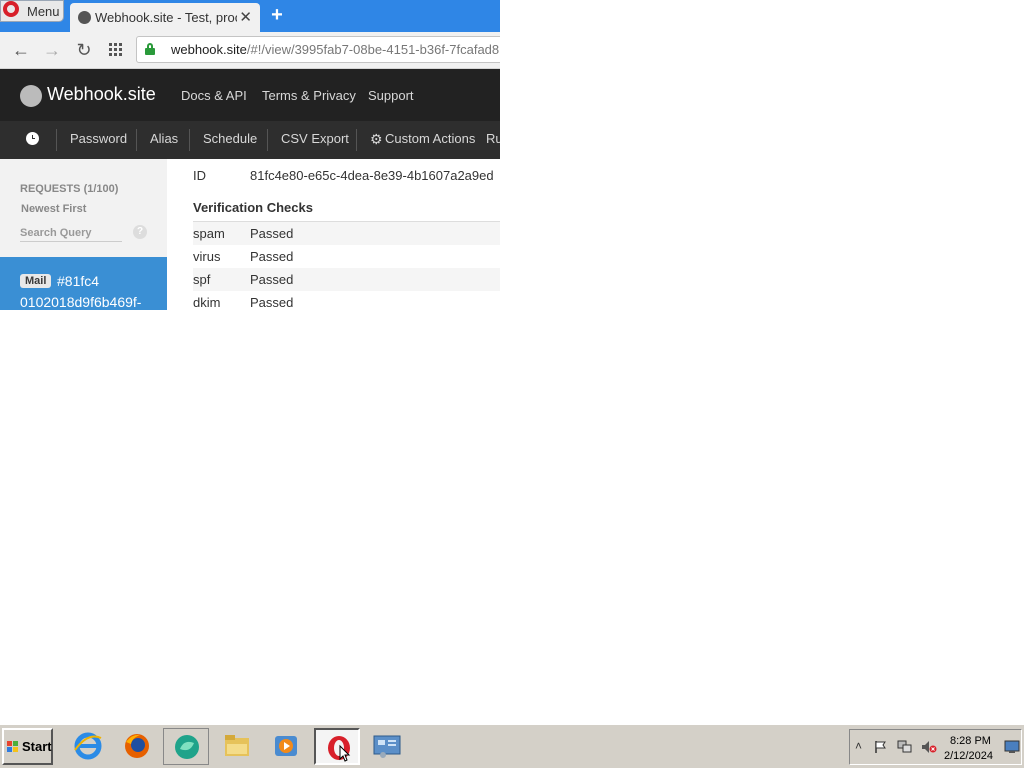 This screenshot has width=1024, height=768. Describe the element at coordinates (970, 741) in the screenshot. I see `clock-time: 8:28 PM` at that location.